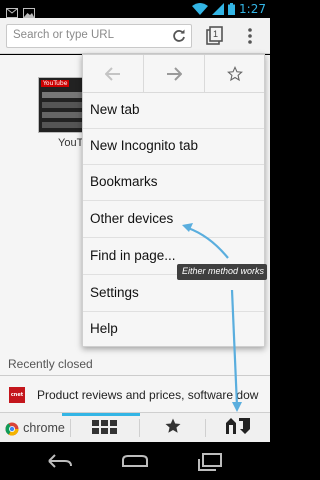 The height and width of the screenshot is (480, 320). Describe the element at coordinates (200, 9) in the screenshot. I see `wifi-icon` at that location.